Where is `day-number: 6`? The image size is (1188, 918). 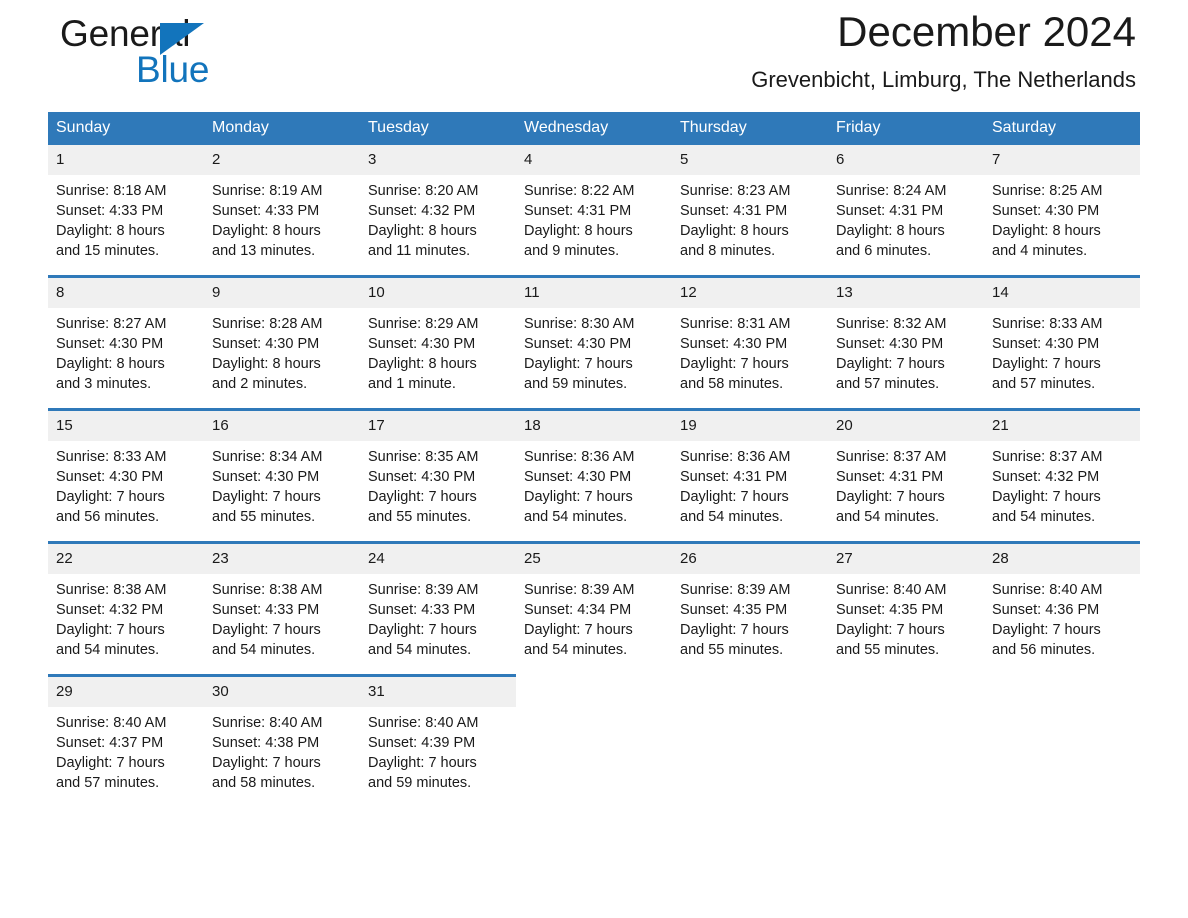
day-number: 6 is located at coordinates (906, 160).